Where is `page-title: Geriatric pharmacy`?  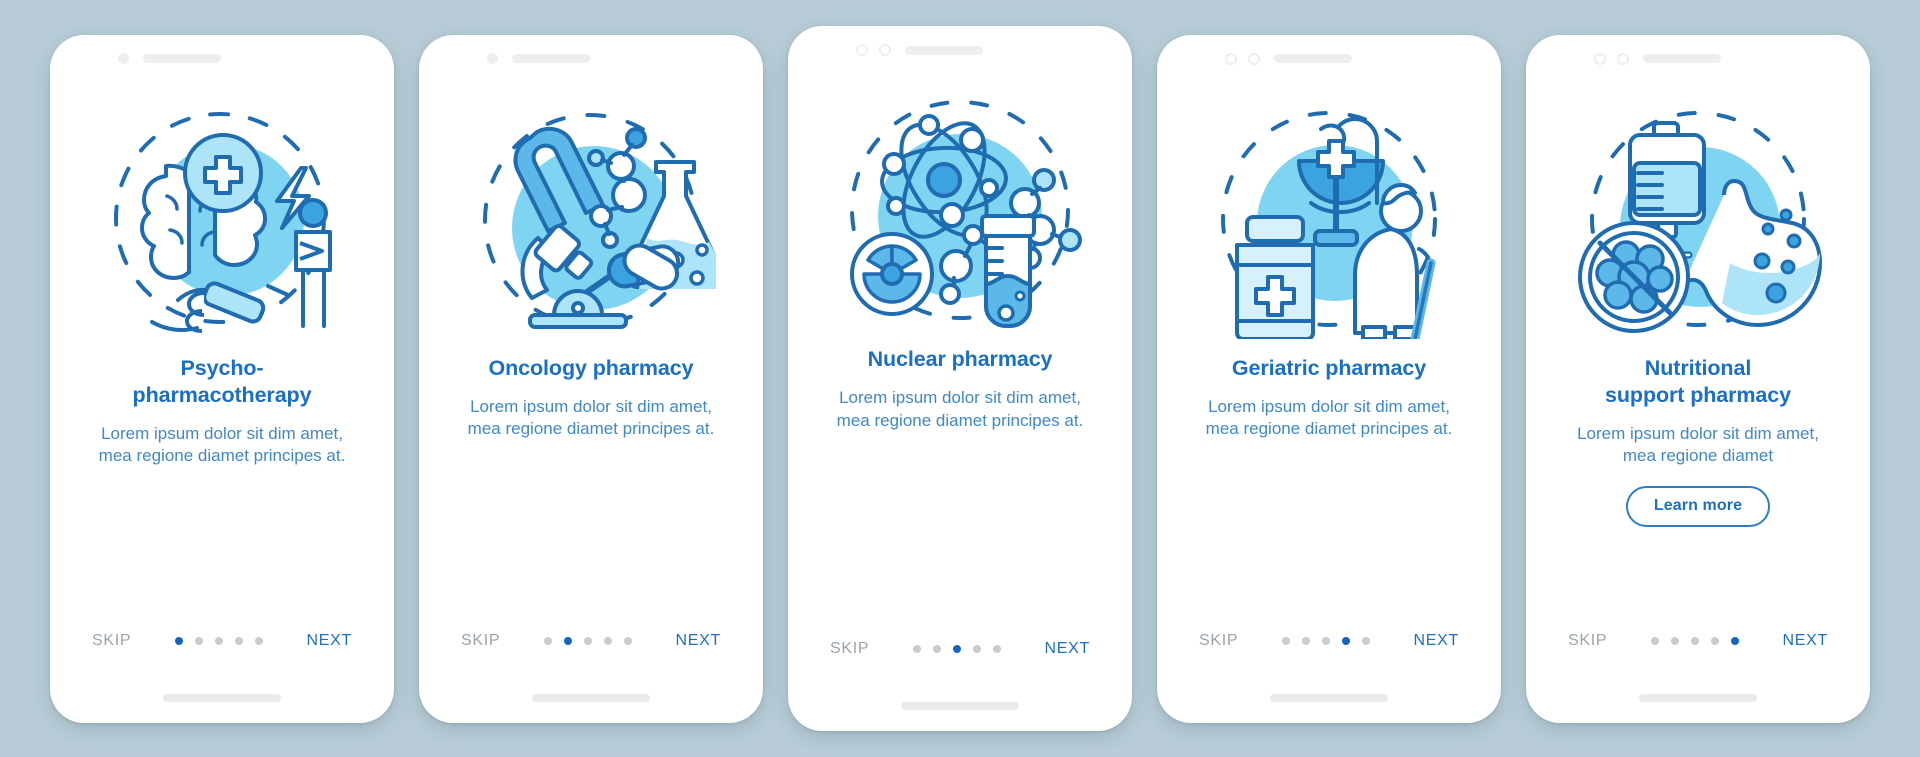 page-title: Geriatric pharmacy is located at coordinates (1329, 367).